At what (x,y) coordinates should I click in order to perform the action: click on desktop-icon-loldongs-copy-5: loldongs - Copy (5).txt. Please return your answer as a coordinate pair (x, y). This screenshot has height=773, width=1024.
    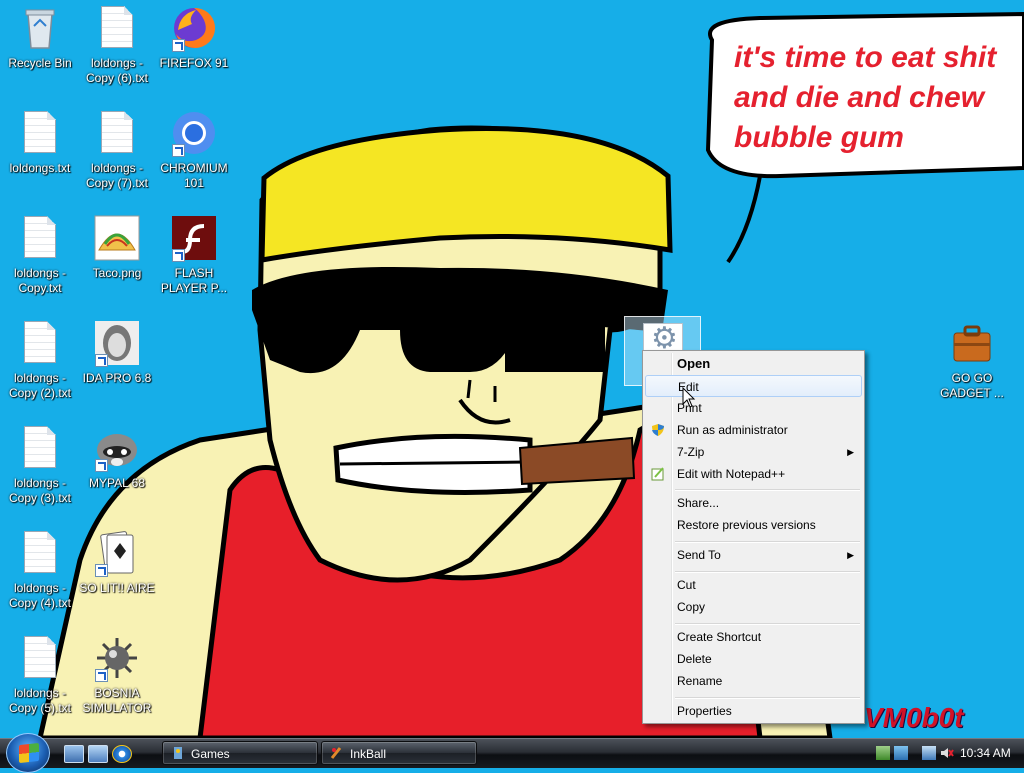
    Looking at the image, I should click on (40, 673).